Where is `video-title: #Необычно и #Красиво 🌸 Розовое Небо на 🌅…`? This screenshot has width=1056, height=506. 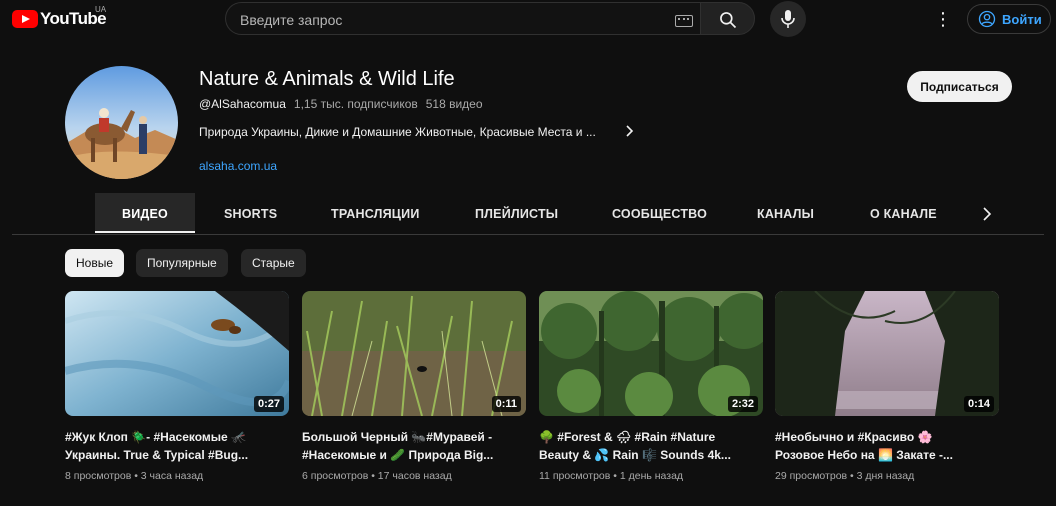
video-title: #Необычно и #Красиво 🌸 Розовое Небо на 🌅… is located at coordinates (886, 446).